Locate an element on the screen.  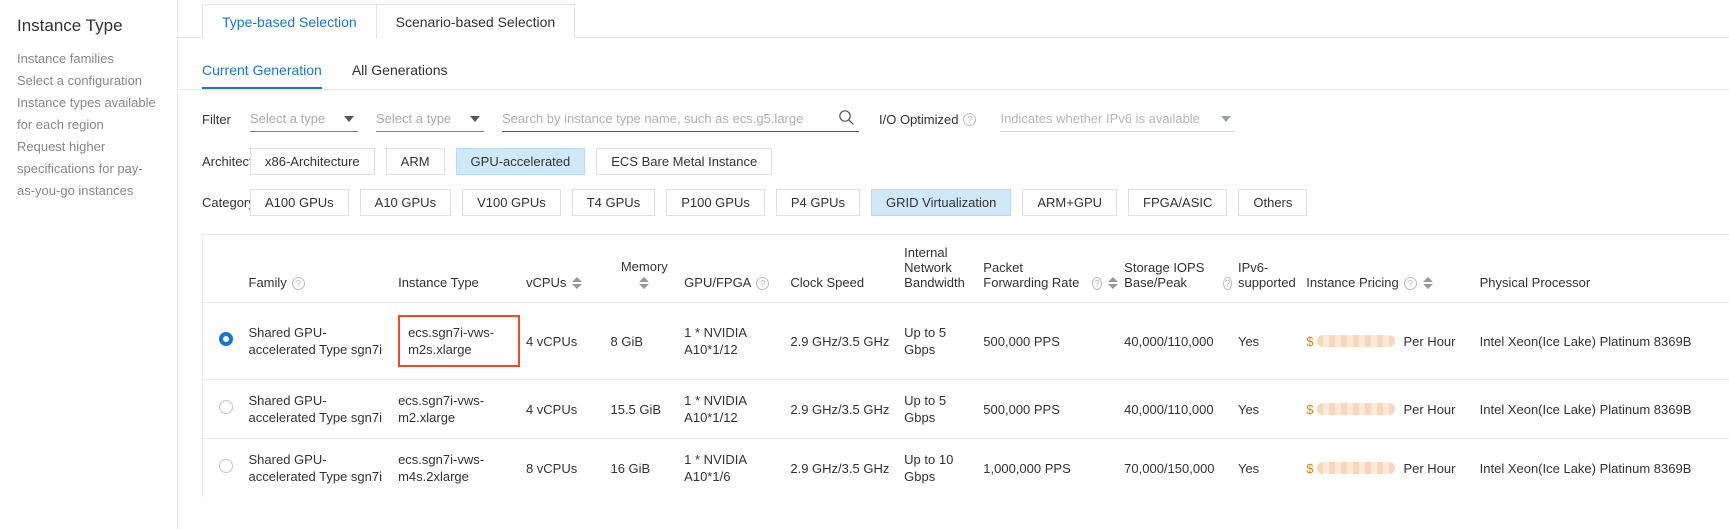
category-chip-arm-gpu: ARM+GPU is located at coordinates (1070, 202).